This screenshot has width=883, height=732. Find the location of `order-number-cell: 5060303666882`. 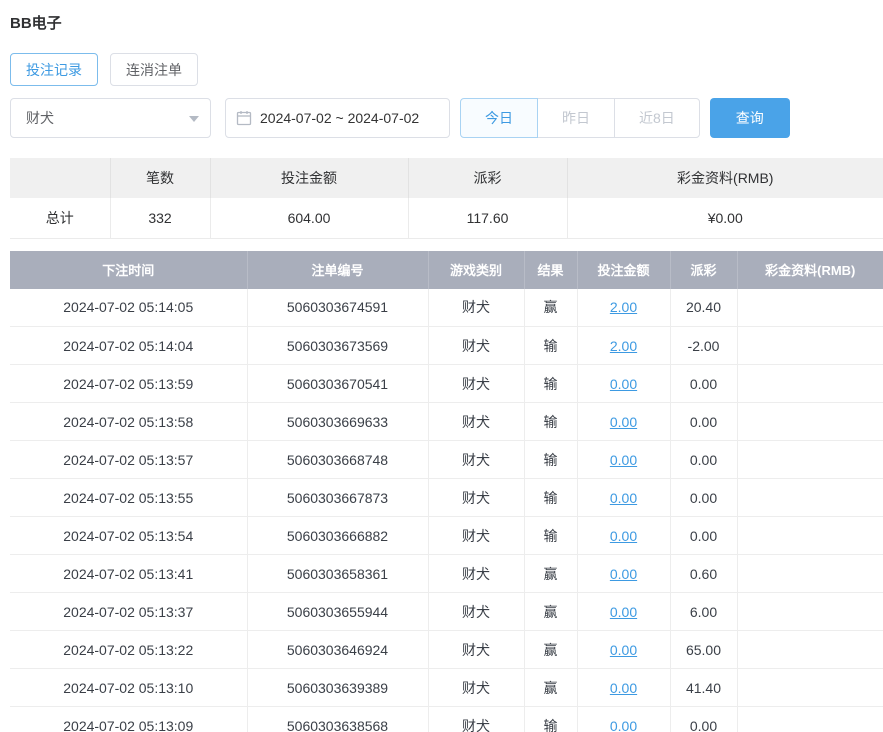

order-number-cell: 5060303666882 is located at coordinates (338, 535).